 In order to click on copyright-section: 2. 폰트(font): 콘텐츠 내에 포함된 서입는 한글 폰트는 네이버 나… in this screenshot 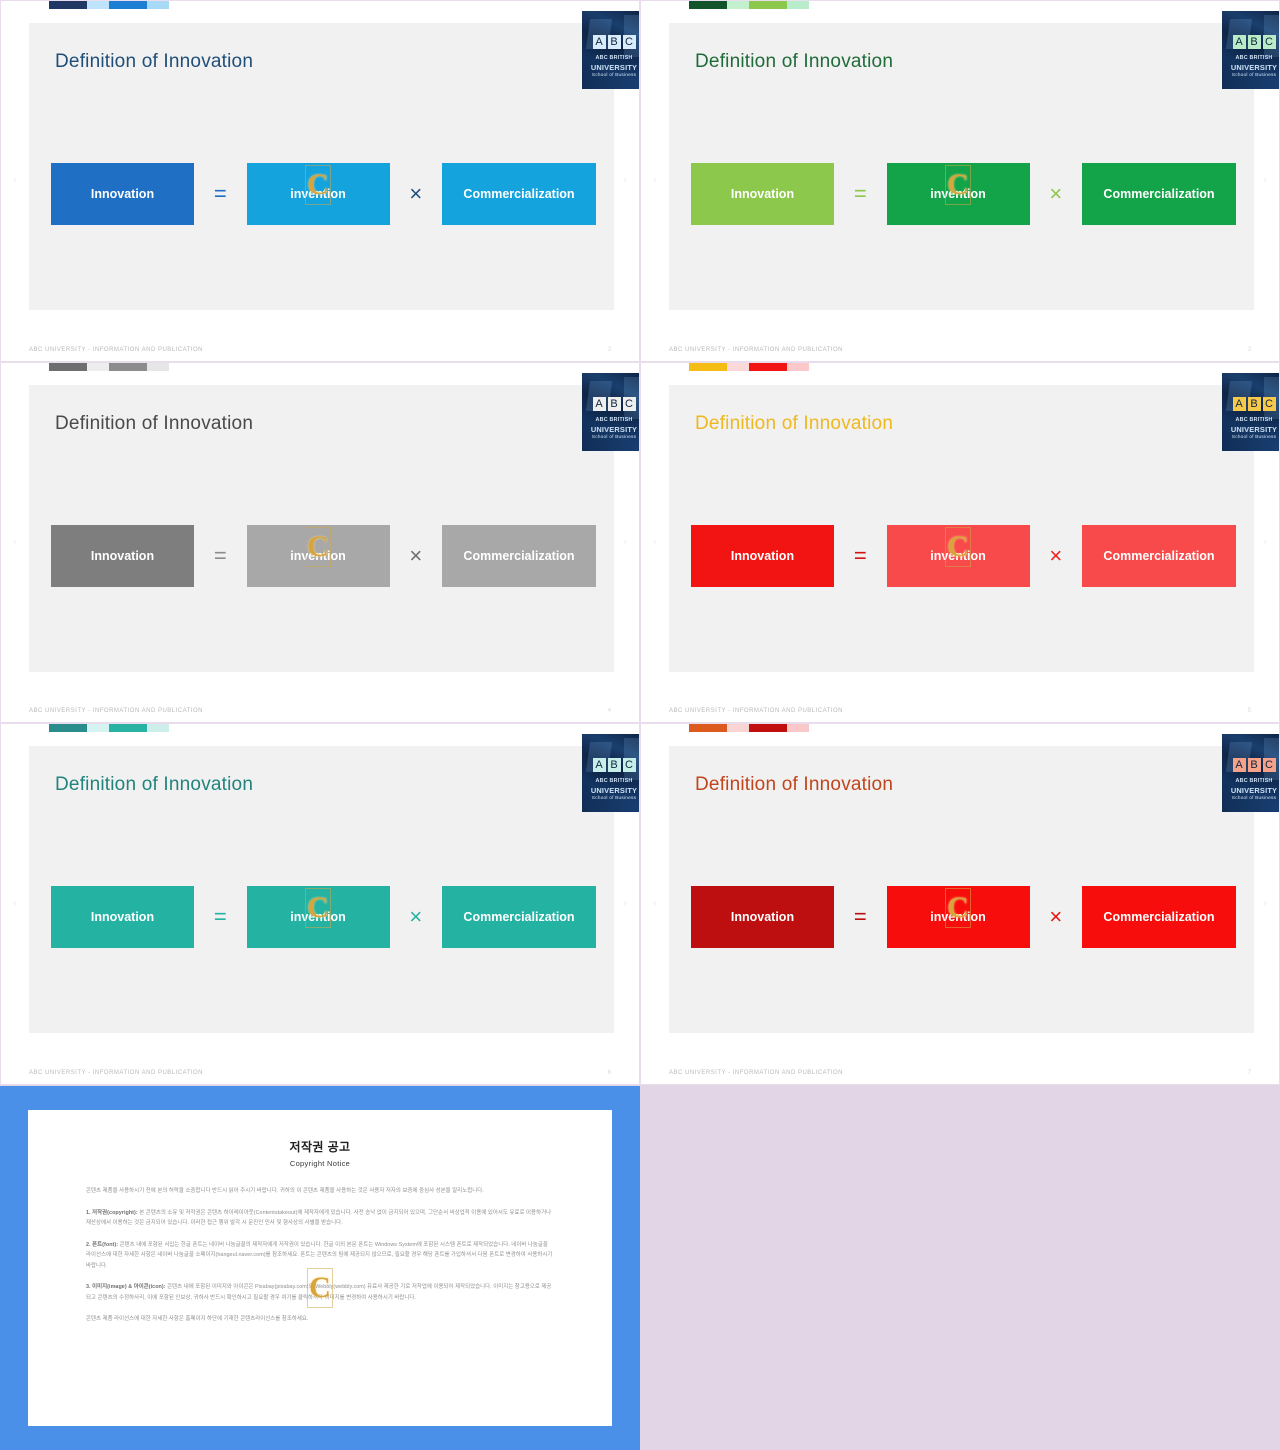, I will do `click(320, 1256)`.